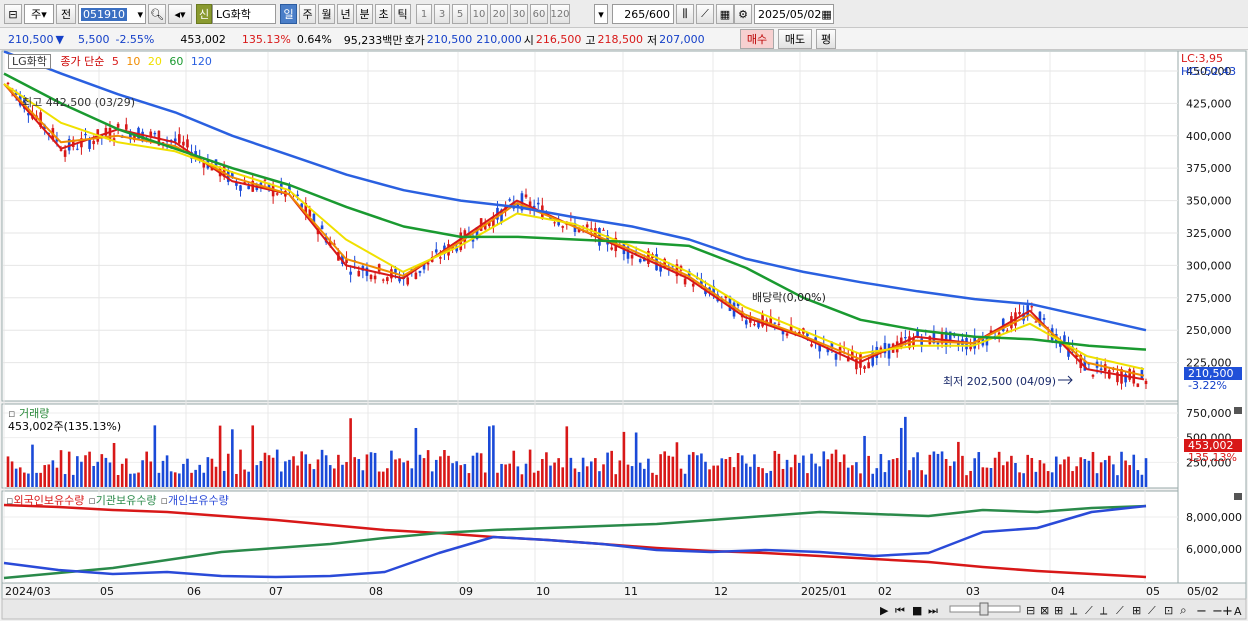 This screenshot has height=621, width=1248. What do you see at coordinates (917, 610) in the screenshot?
I see `stop-icon: ■` at bounding box center [917, 610].